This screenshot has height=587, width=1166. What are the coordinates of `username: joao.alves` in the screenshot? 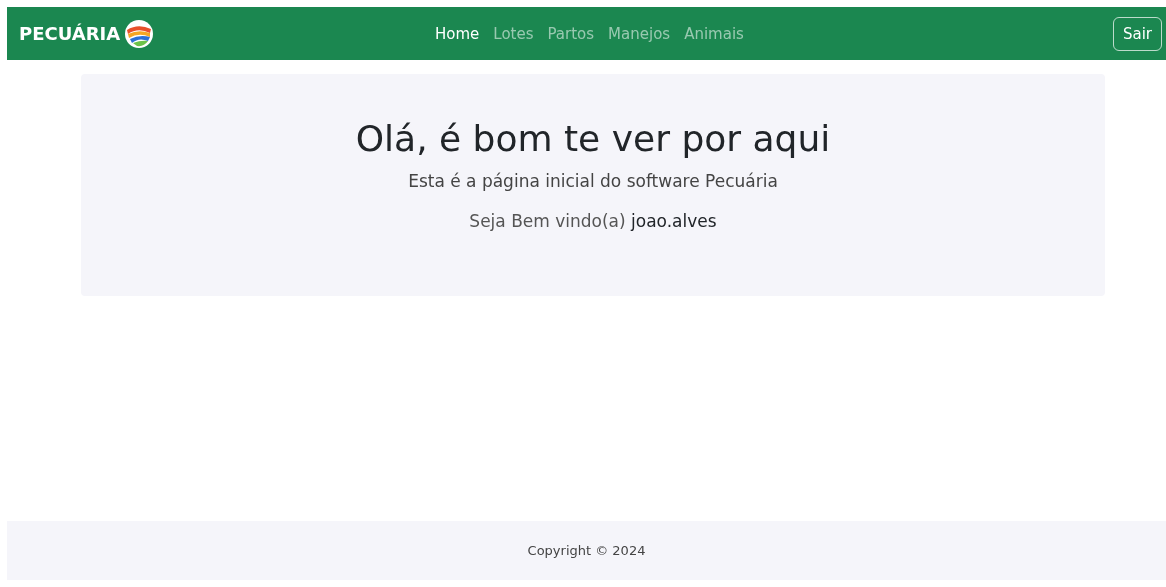 It's located at (674, 221).